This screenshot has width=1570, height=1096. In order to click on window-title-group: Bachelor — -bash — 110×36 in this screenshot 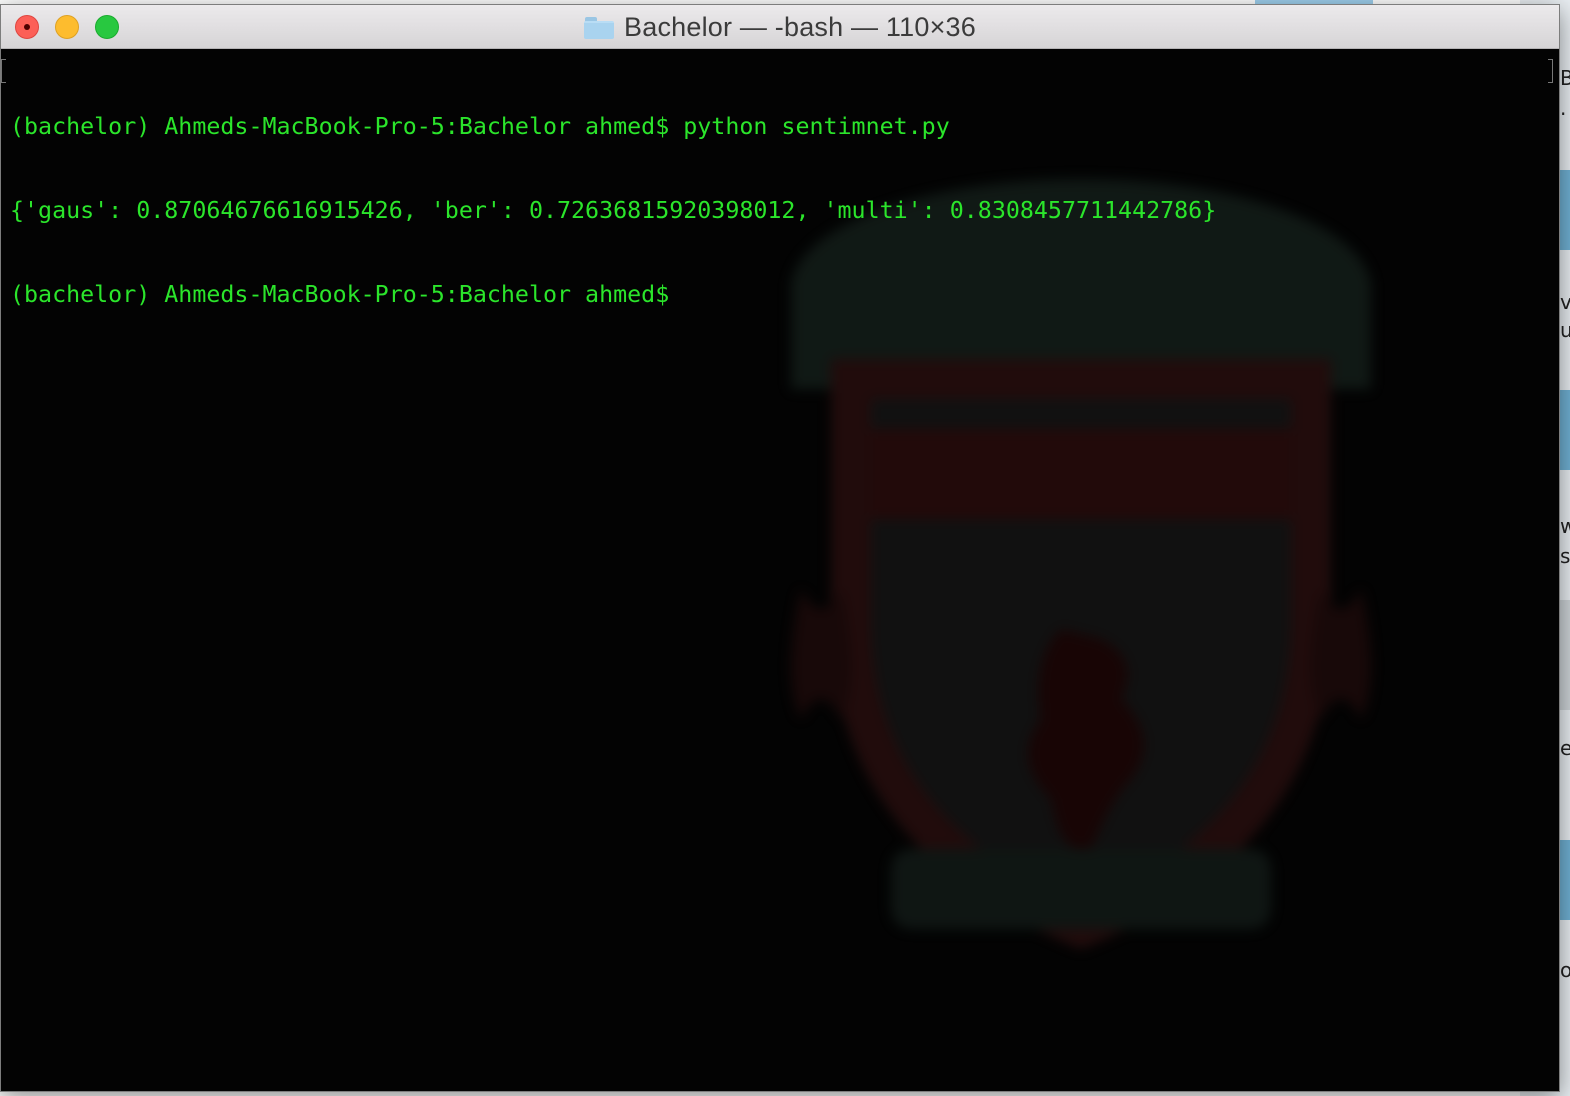, I will do `click(780, 27)`.